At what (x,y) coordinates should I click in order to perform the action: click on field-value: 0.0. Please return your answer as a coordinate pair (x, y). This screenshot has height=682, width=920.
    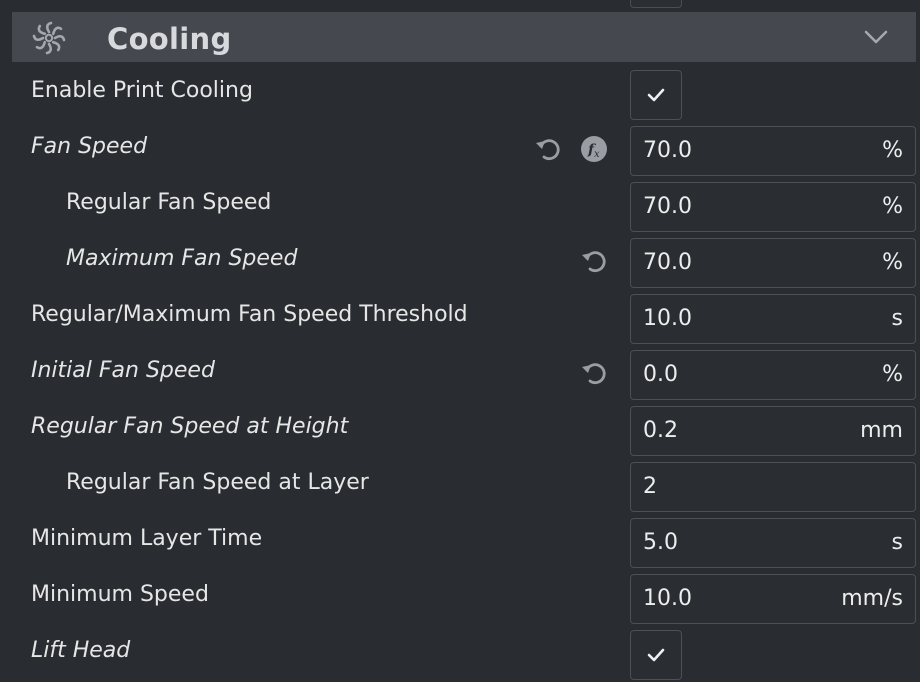
    Looking at the image, I should click on (660, 374).